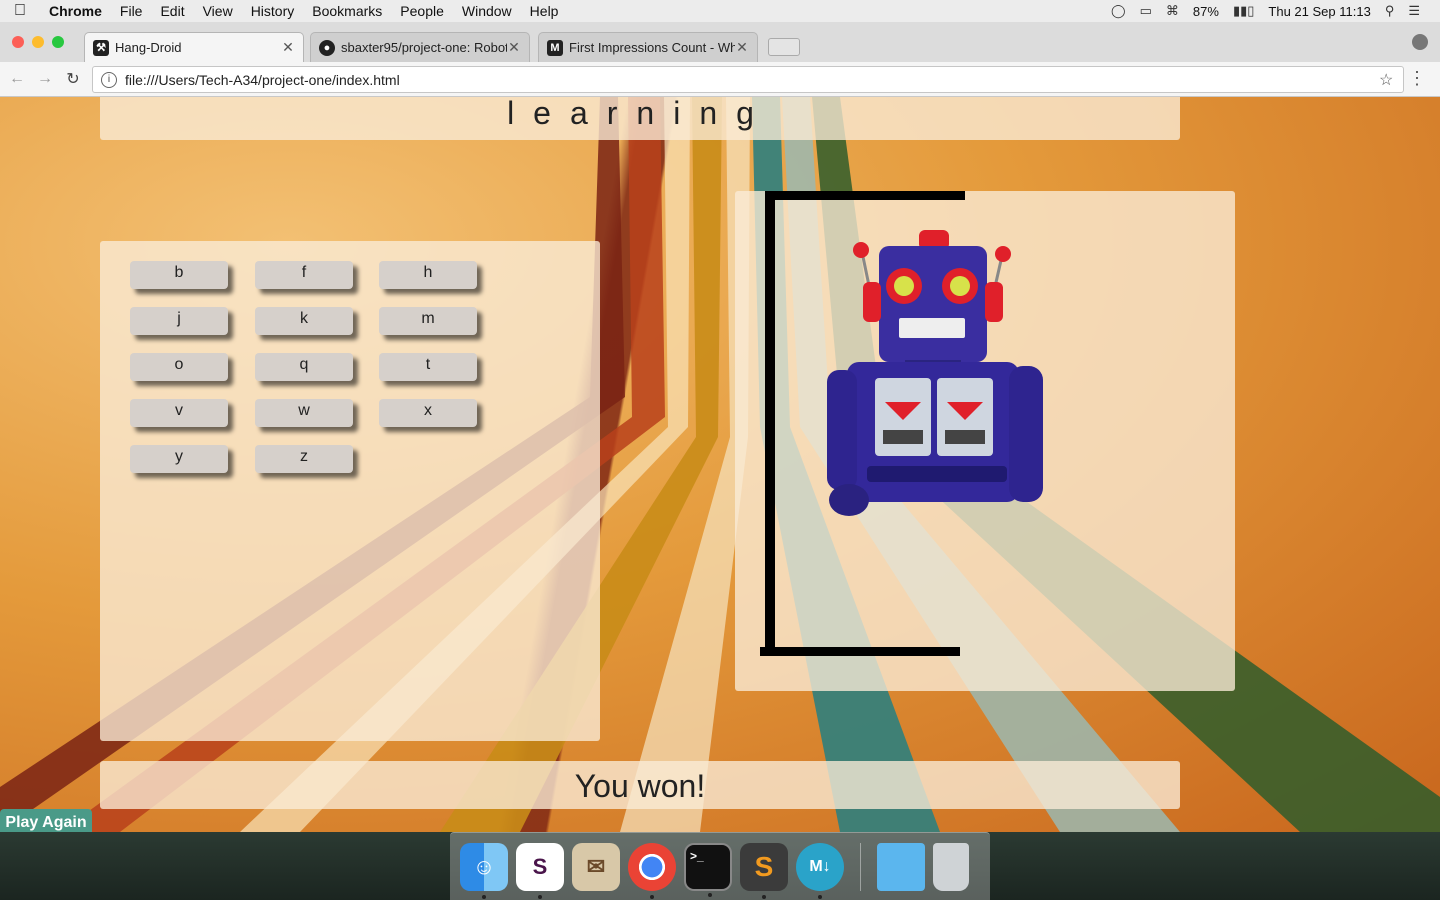 Image resolution: width=1440 pixels, height=900 pixels. I want to click on letter-button-q: q, so click(304, 367).